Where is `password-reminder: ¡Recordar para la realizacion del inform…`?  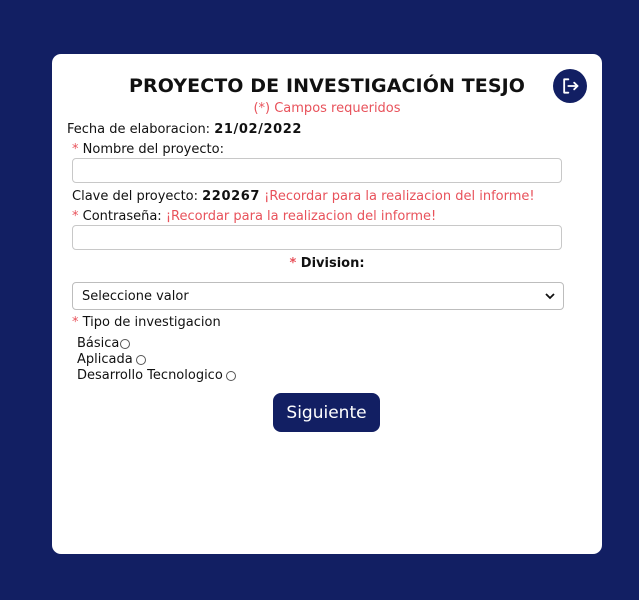
password-reminder: ¡Recordar para la realizacion del inform… is located at coordinates (301, 216).